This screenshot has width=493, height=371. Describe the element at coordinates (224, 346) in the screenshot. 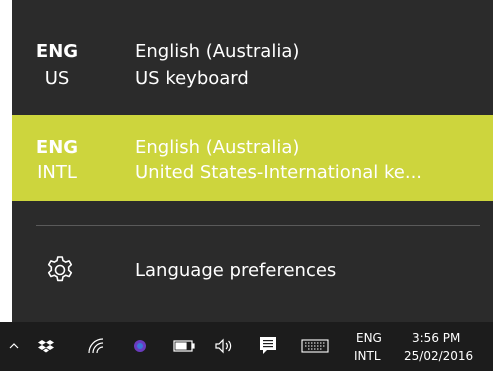

I see `volume-icon` at that location.